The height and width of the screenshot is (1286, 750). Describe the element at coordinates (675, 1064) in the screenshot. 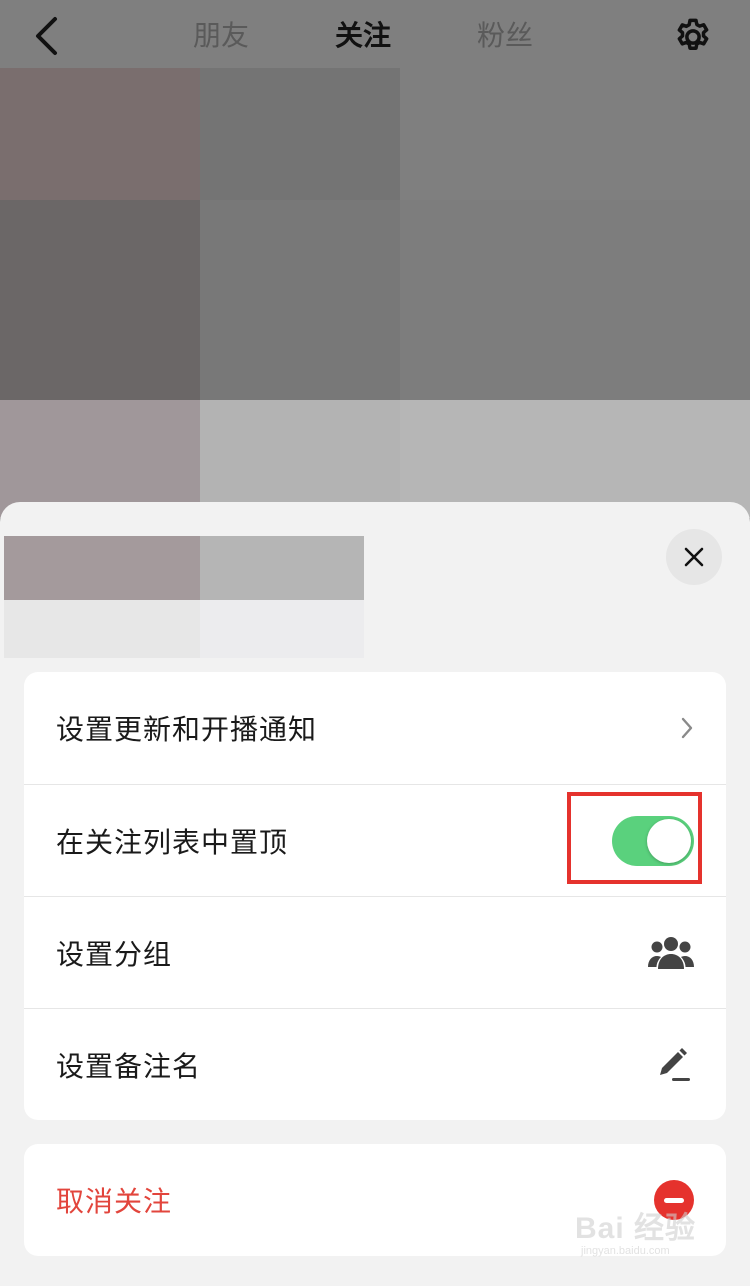

I see `pencil-icon` at that location.